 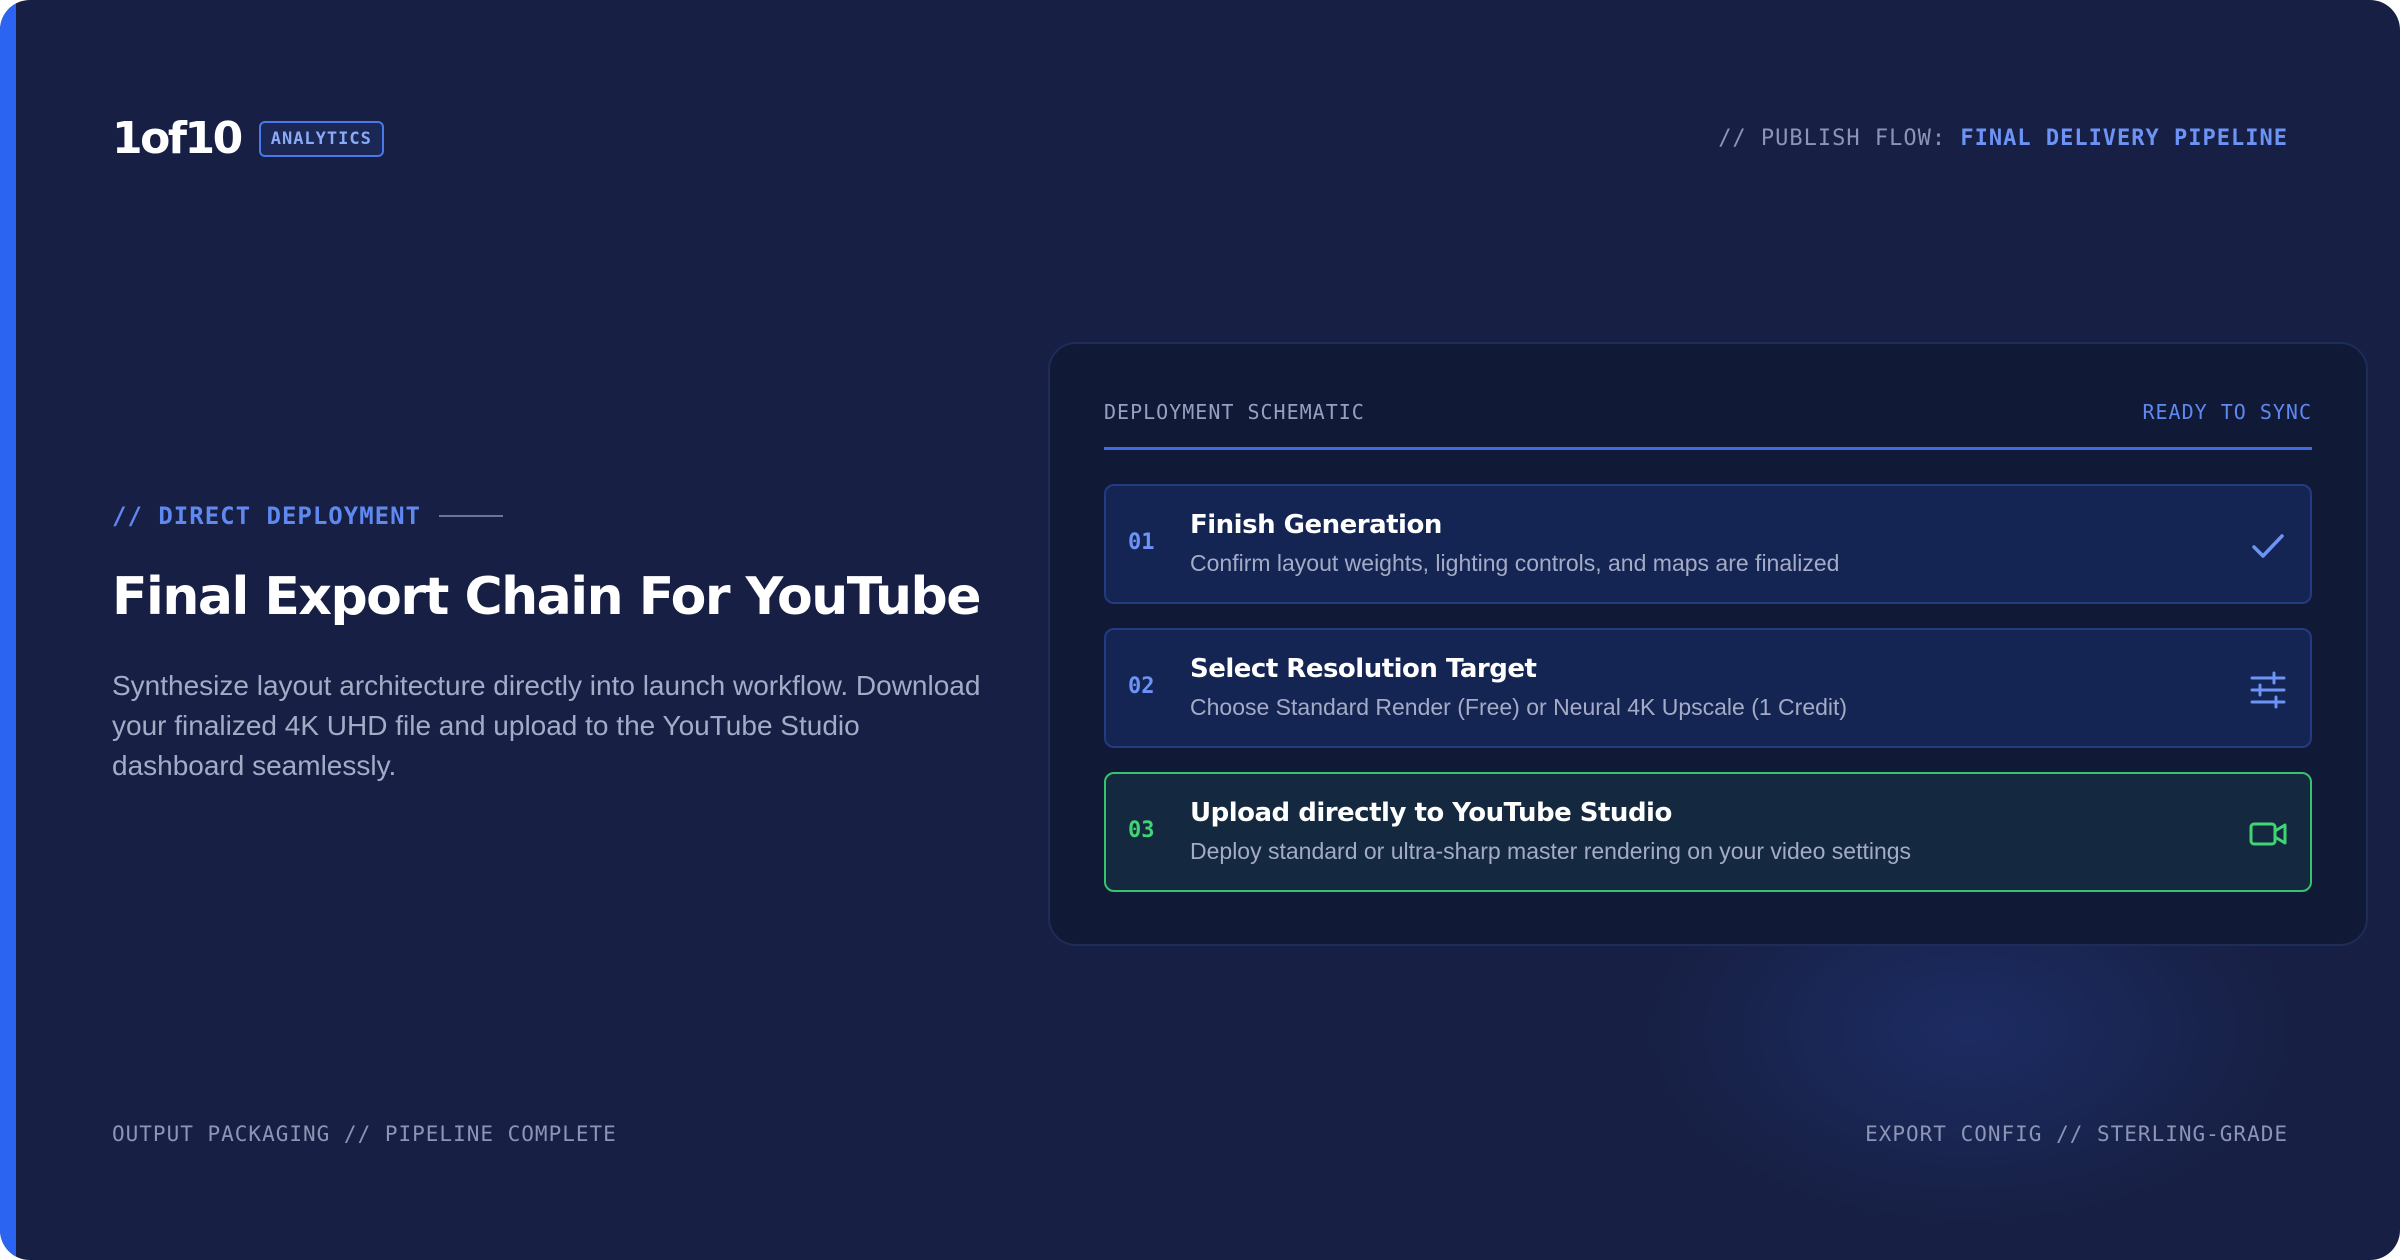 What do you see at coordinates (2076, 1134) in the screenshot?
I see `footer-right: EXPORT CONFIG // STERLING-GRADE` at bounding box center [2076, 1134].